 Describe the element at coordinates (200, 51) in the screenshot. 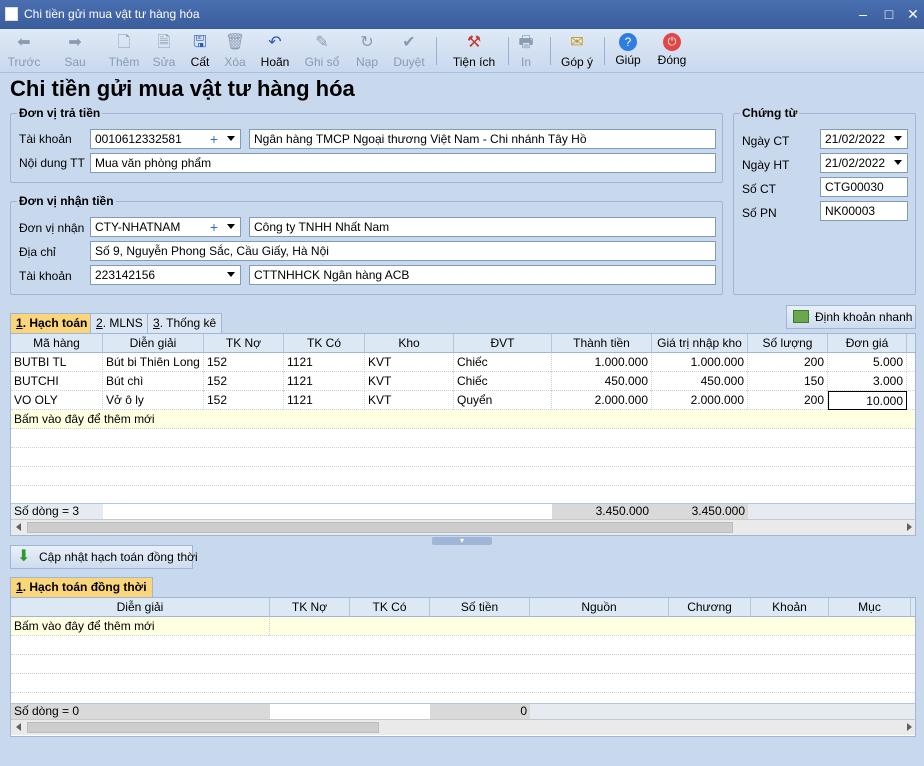

I see `save-button: 🖫 Cất` at that location.